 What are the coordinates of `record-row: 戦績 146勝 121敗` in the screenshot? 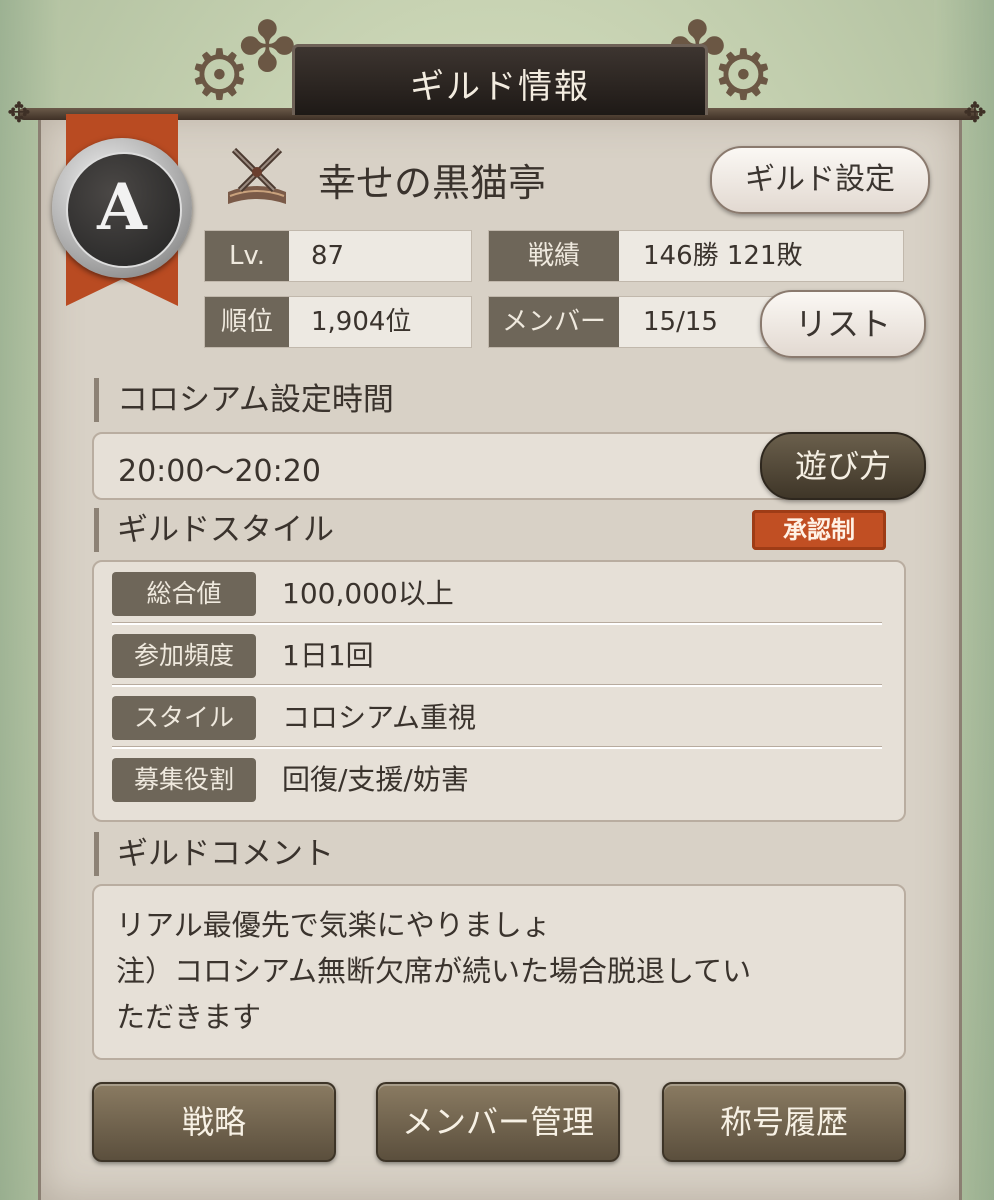 It's located at (696, 256).